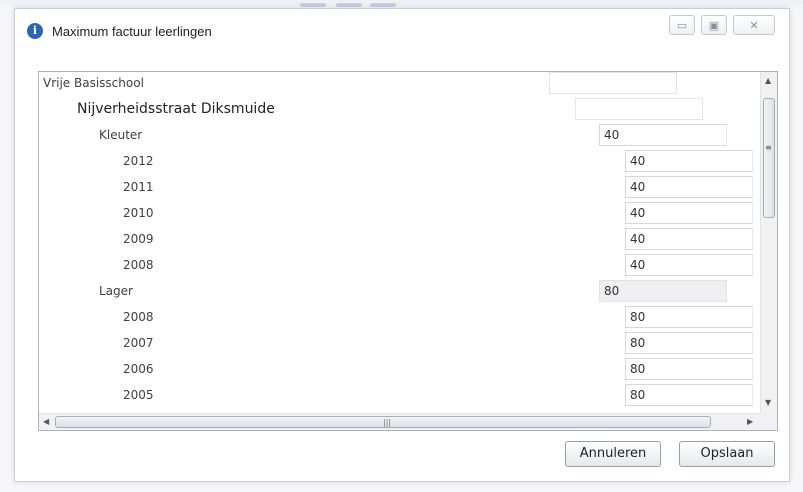 The image size is (803, 492). Describe the element at coordinates (768, 421) in the screenshot. I see `scrollbar-corner` at that location.